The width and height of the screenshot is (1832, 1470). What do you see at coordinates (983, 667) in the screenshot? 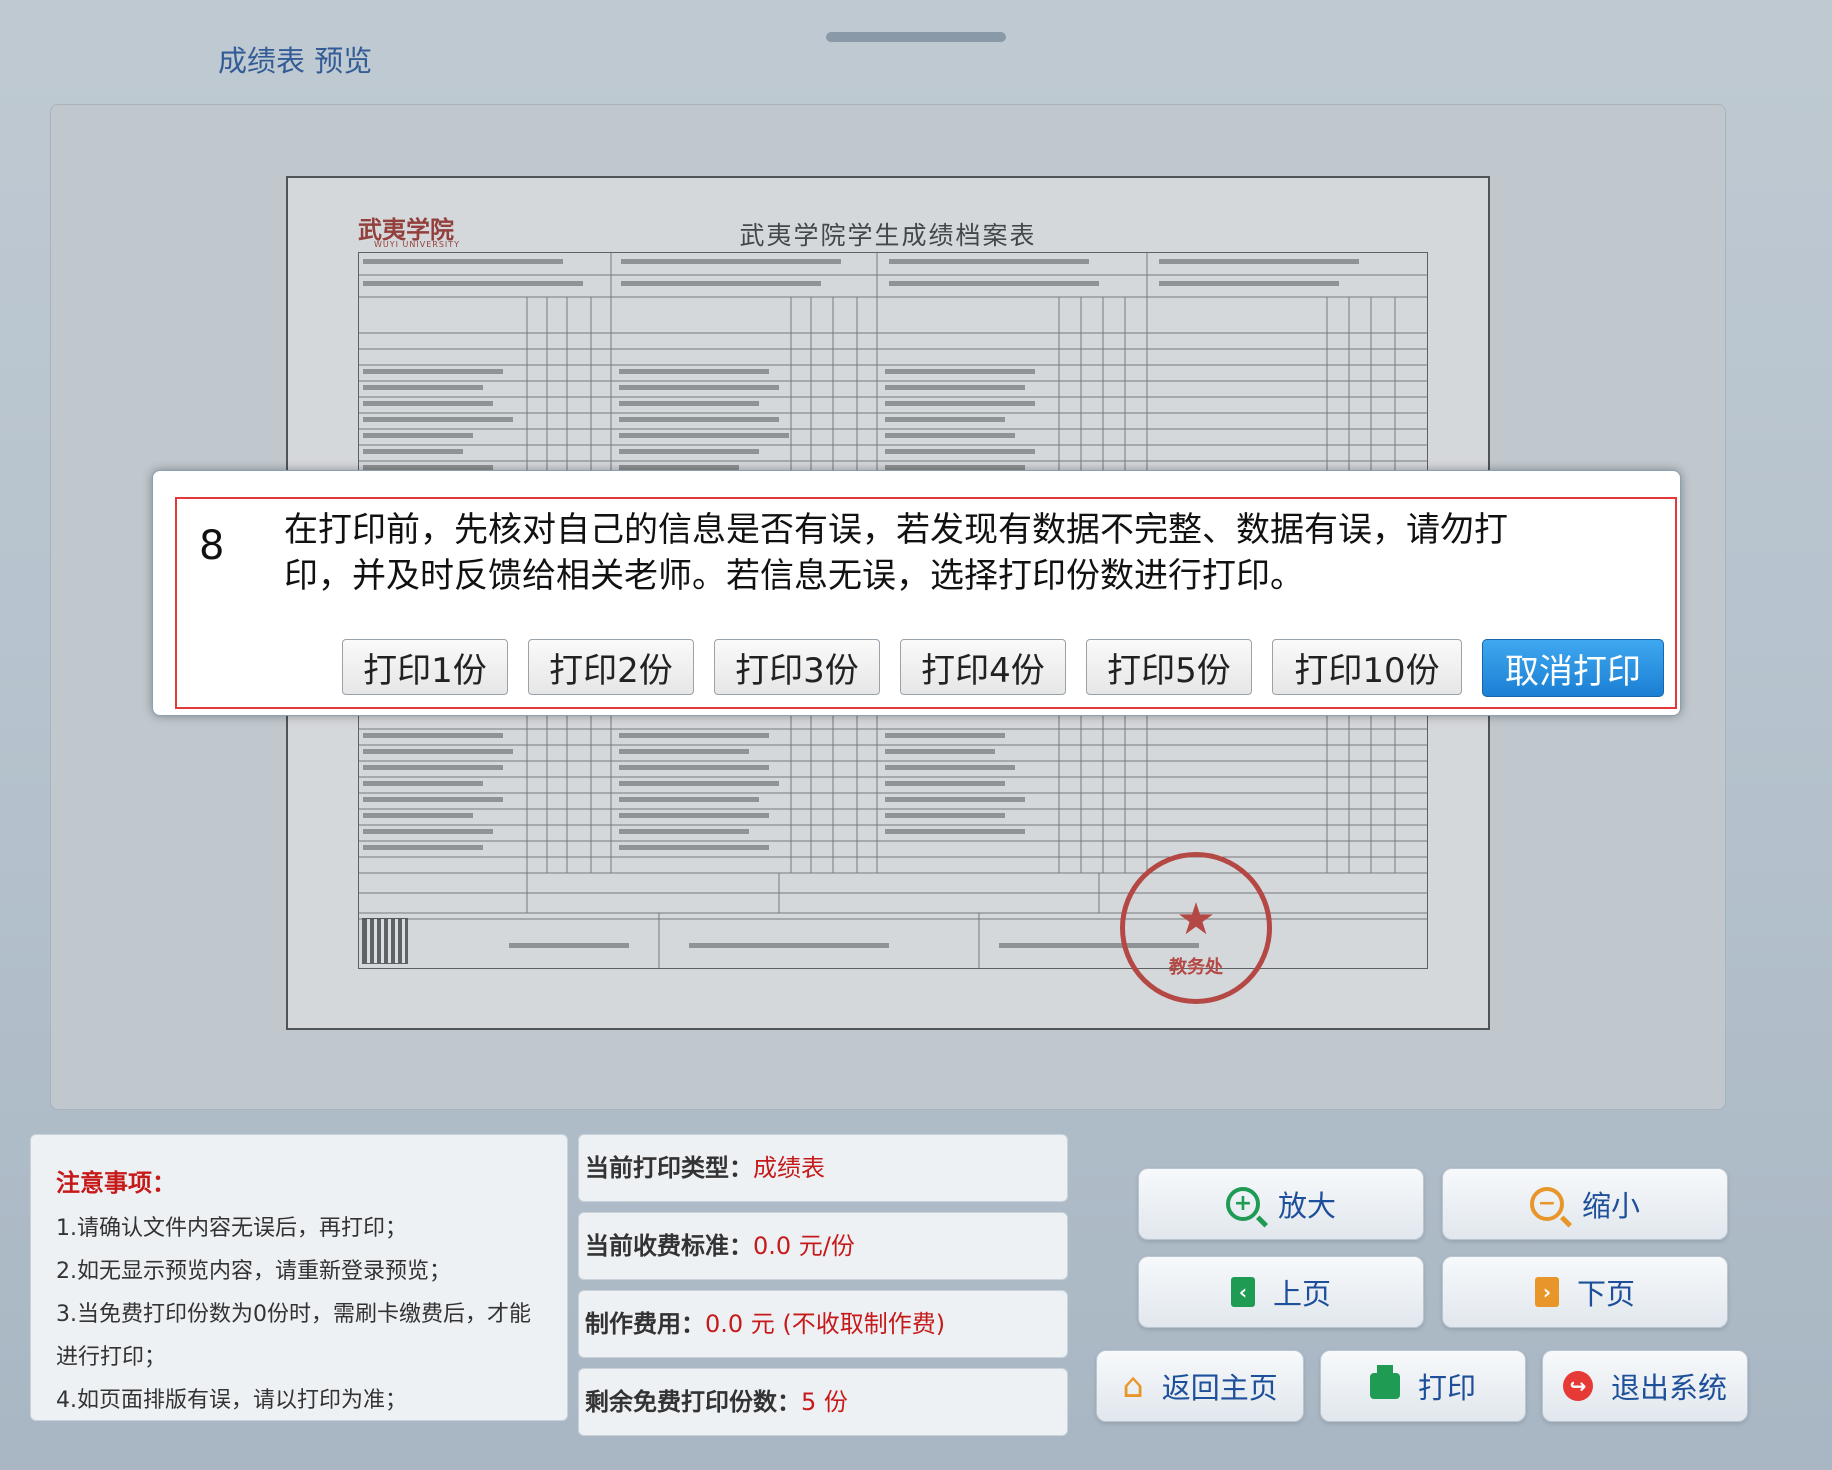
I see `print-4-copies-button: 打印4份` at bounding box center [983, 667].